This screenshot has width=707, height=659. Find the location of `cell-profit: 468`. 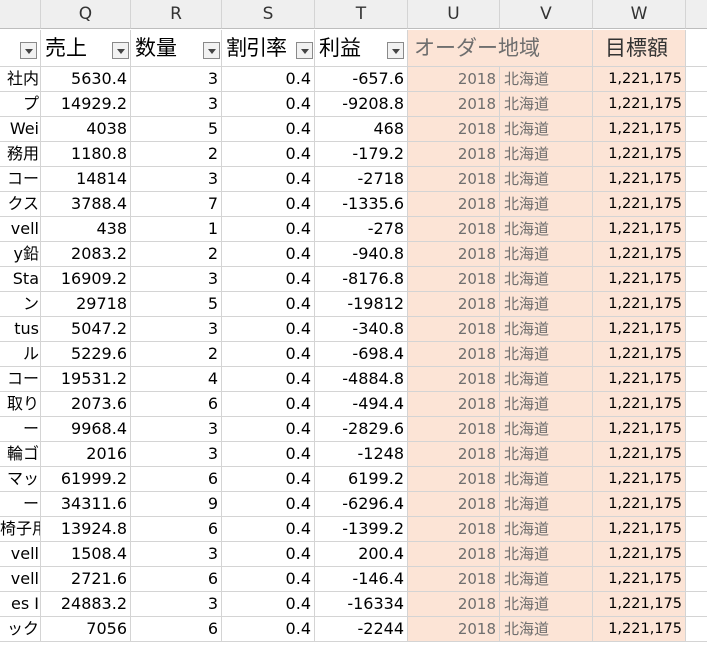

cell-profit: 468 is located at coordinates (361, 129).